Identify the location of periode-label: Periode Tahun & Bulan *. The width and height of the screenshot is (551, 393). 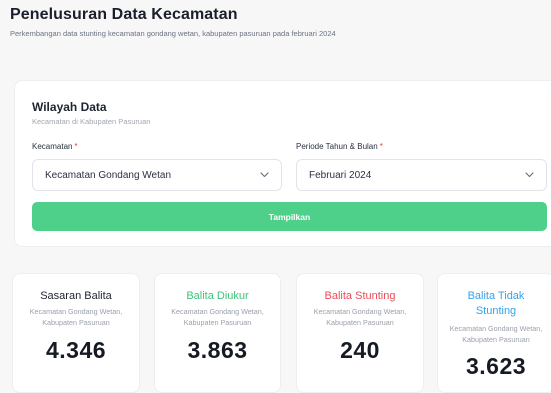
(339, 146).